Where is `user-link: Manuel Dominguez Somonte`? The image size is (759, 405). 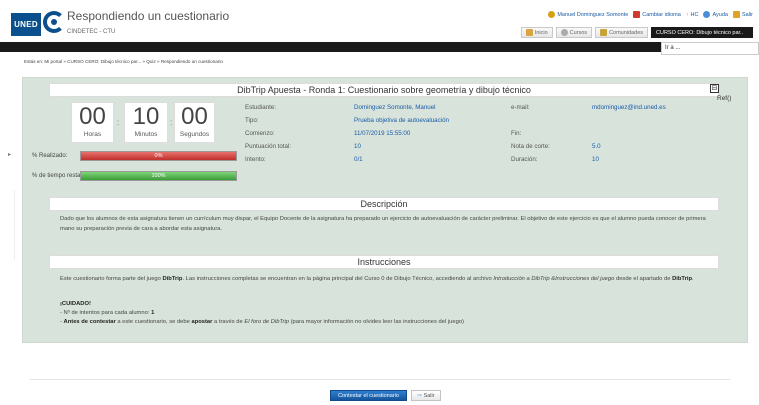
user-link: Manuel Dominguez Somonte is located at coordinates (588, 14).